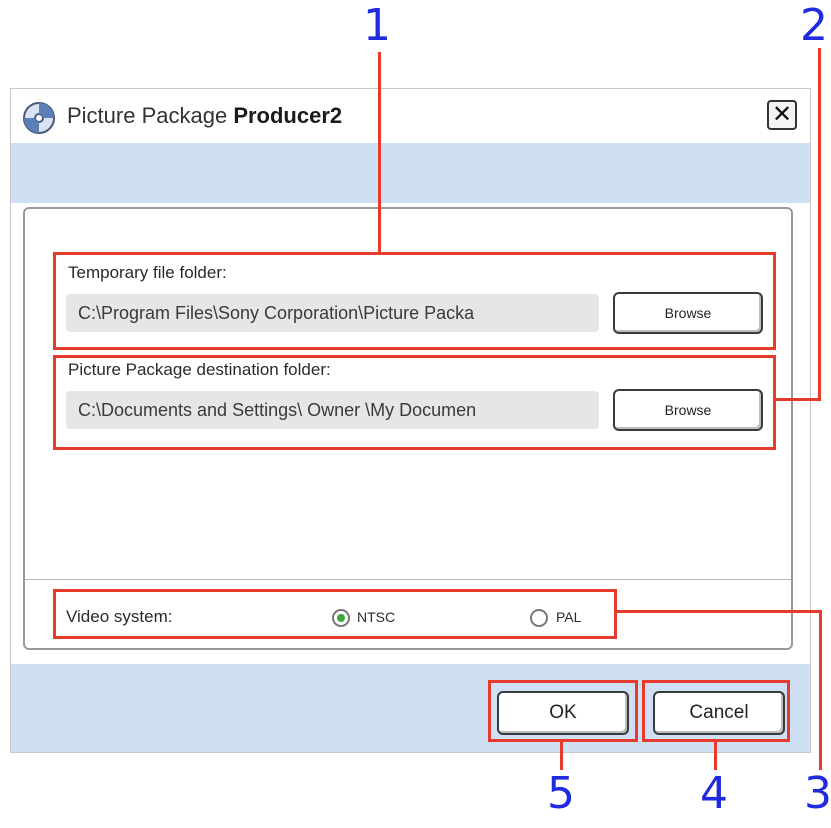  Describe the element at coordinates (410, 116) in the screenshot. I see `title-bar: Picture Package Producer2 ✕` at that location.